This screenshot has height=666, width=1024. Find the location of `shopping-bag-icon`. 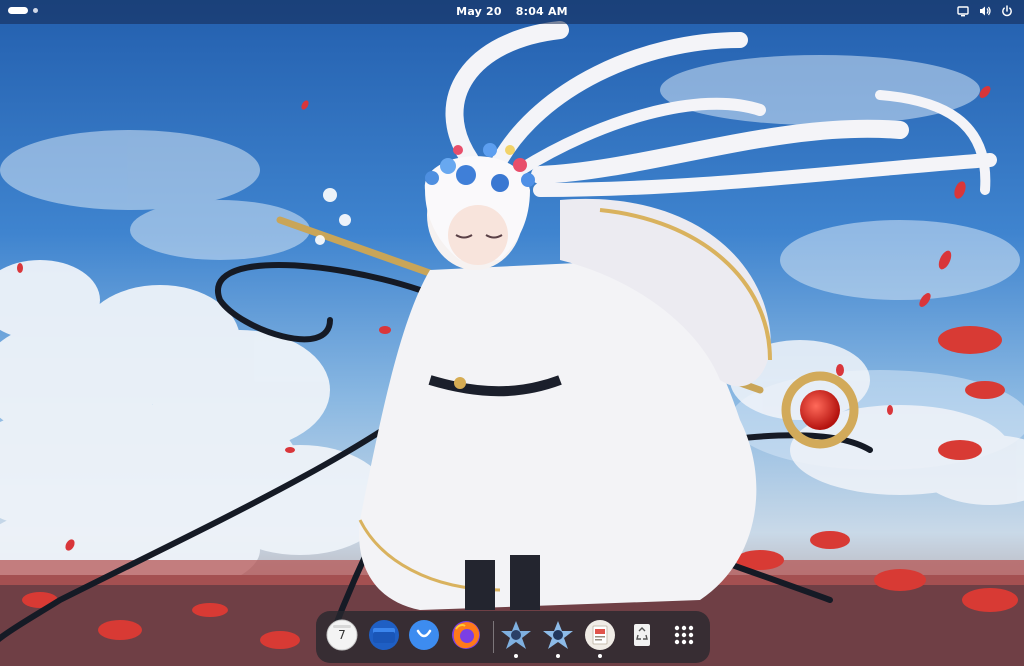

shopping-bag-icon is located at coordinates (424, 635).